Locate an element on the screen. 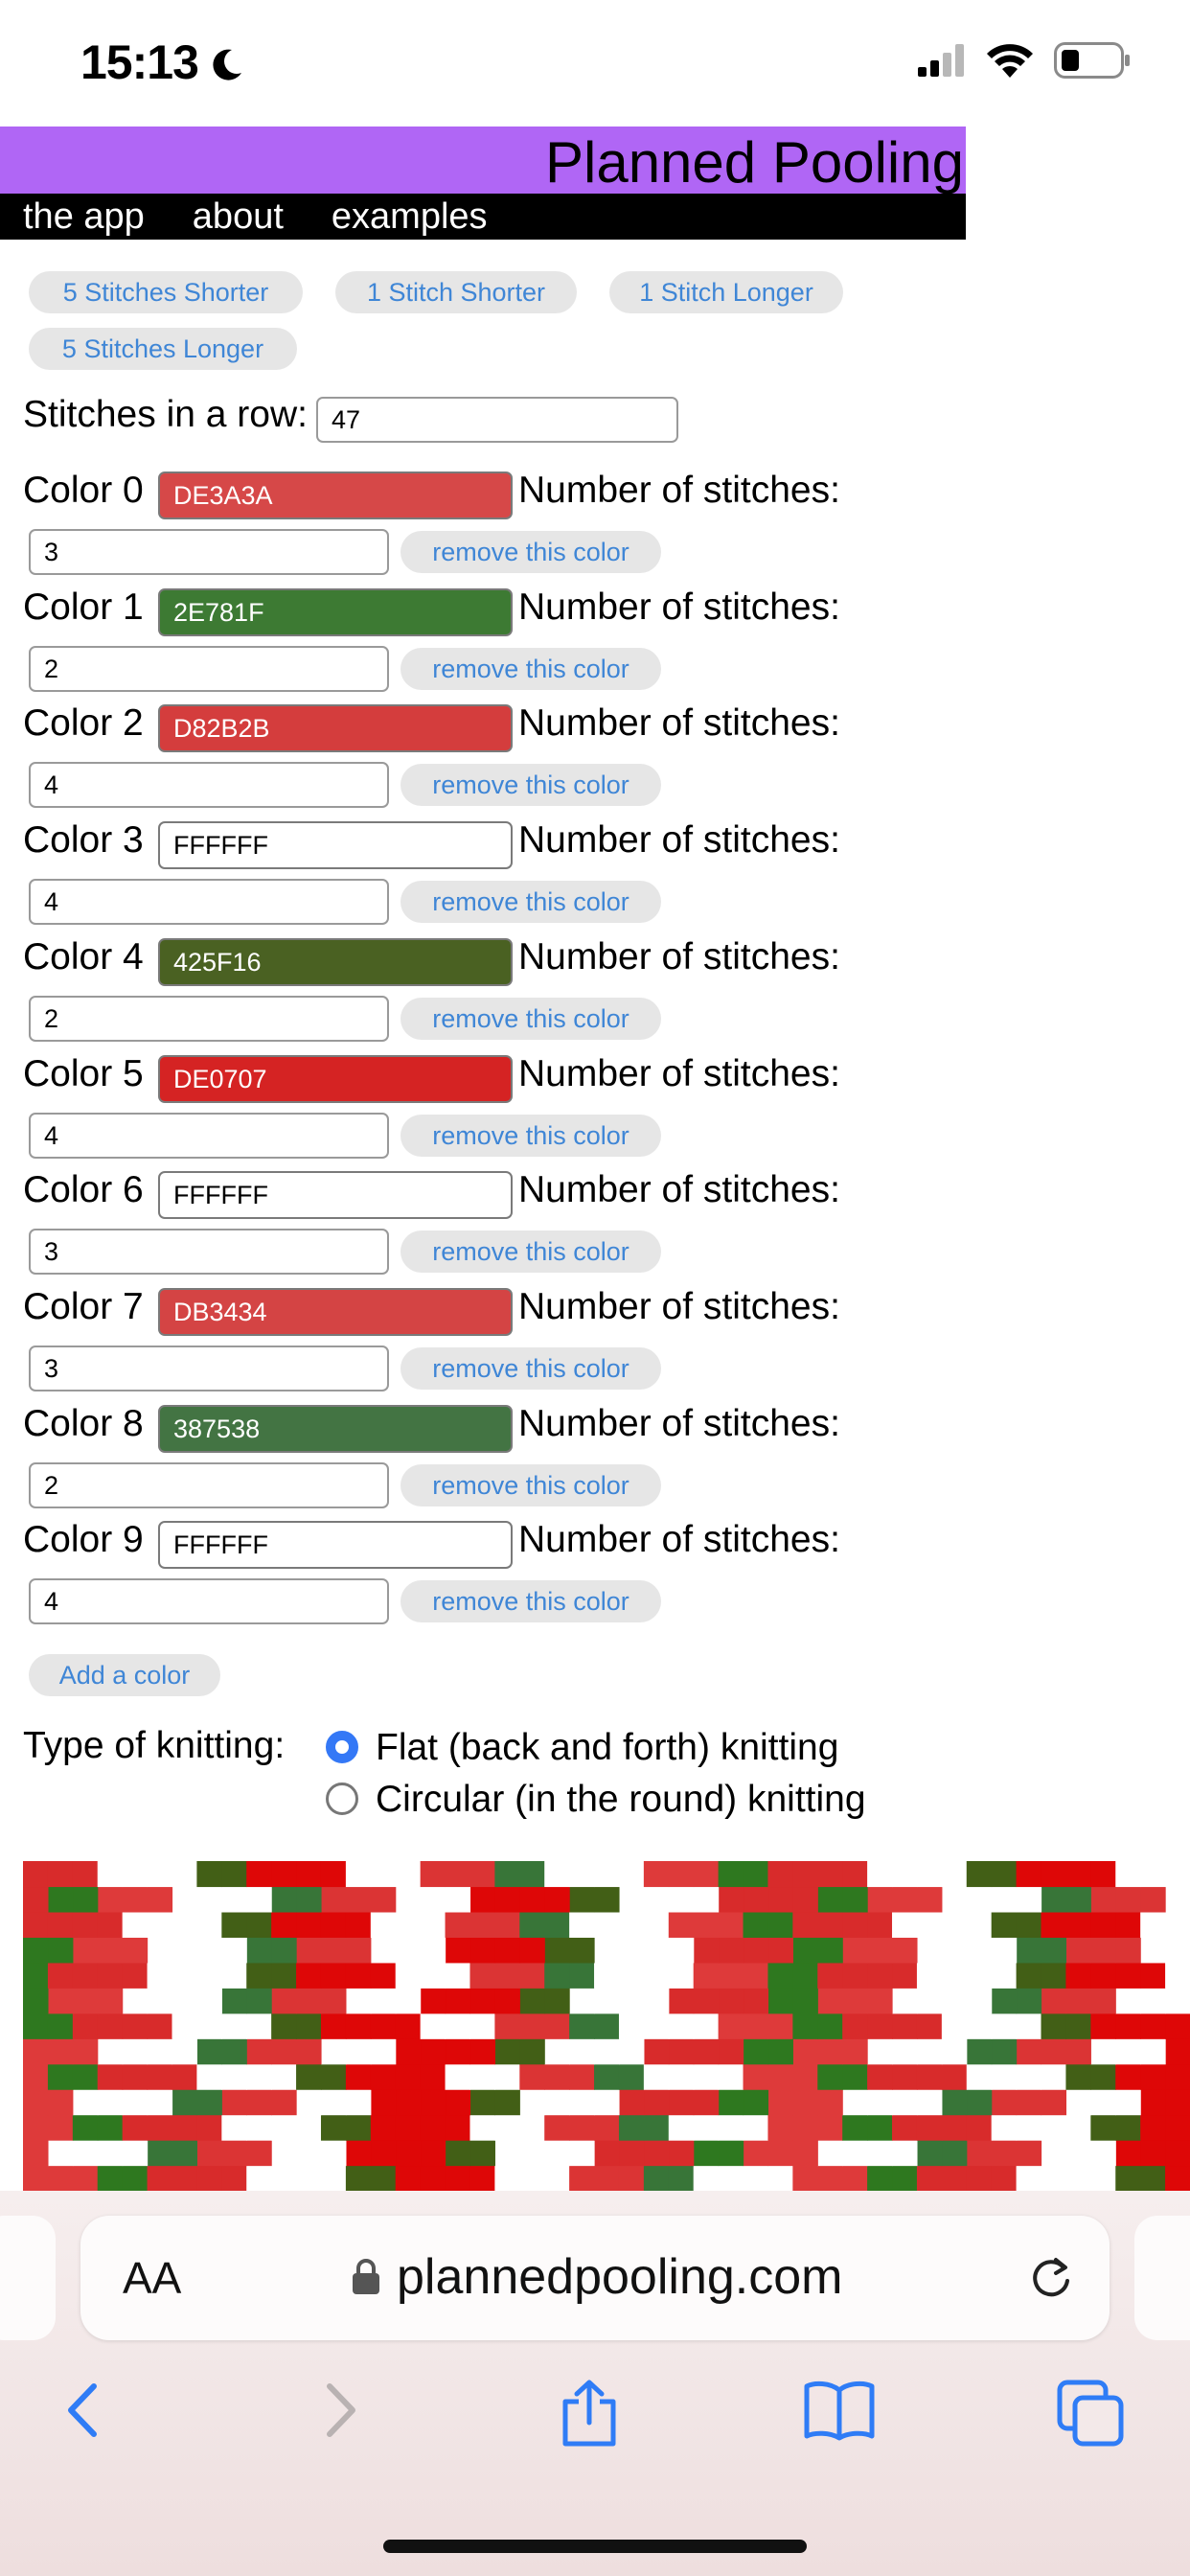  previous-tab-preview is located at coordinates (28, 2278).